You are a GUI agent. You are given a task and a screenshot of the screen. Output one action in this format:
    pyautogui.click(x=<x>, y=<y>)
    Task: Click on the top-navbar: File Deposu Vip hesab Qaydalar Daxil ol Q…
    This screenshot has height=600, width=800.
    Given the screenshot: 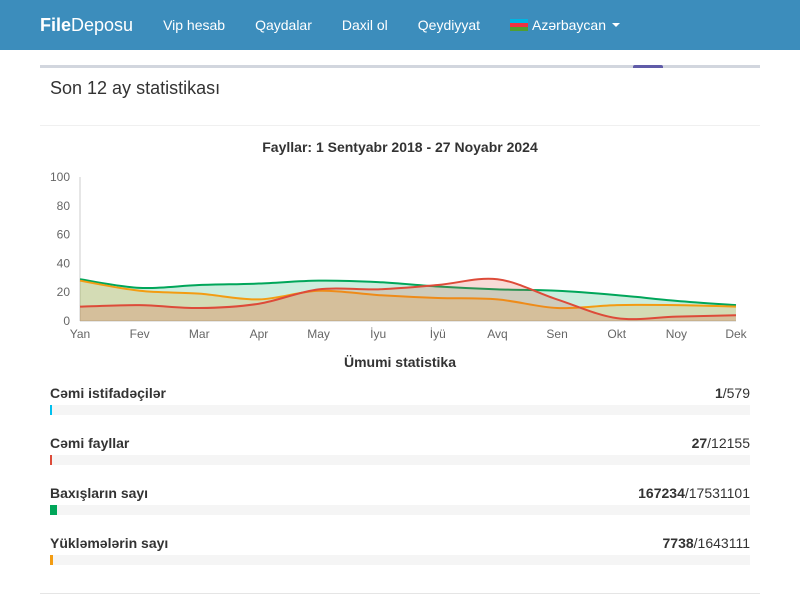 What is the action you would take?
    pyautogui.click(x=400, y=25)
    